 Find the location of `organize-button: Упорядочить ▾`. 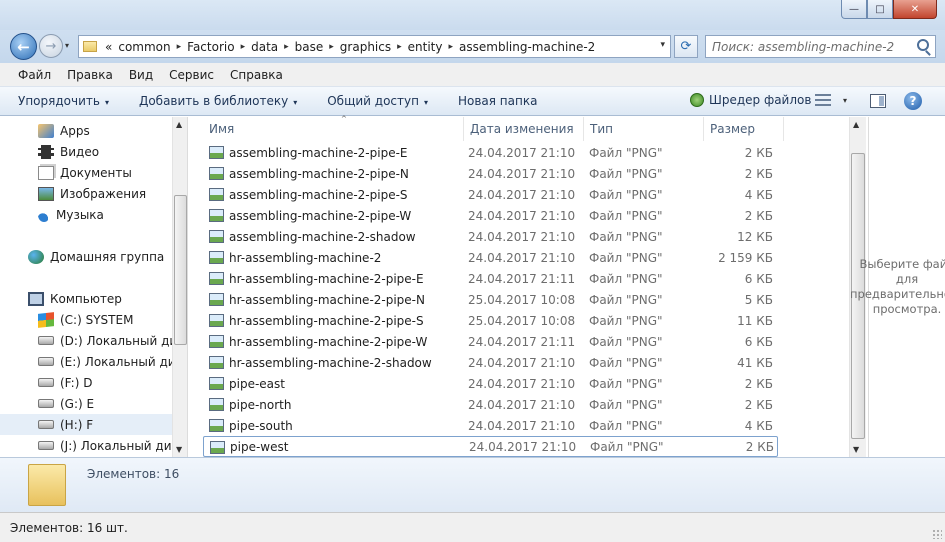

organize-button: Упорядочить ▾ is located at coordinates (63, 101).